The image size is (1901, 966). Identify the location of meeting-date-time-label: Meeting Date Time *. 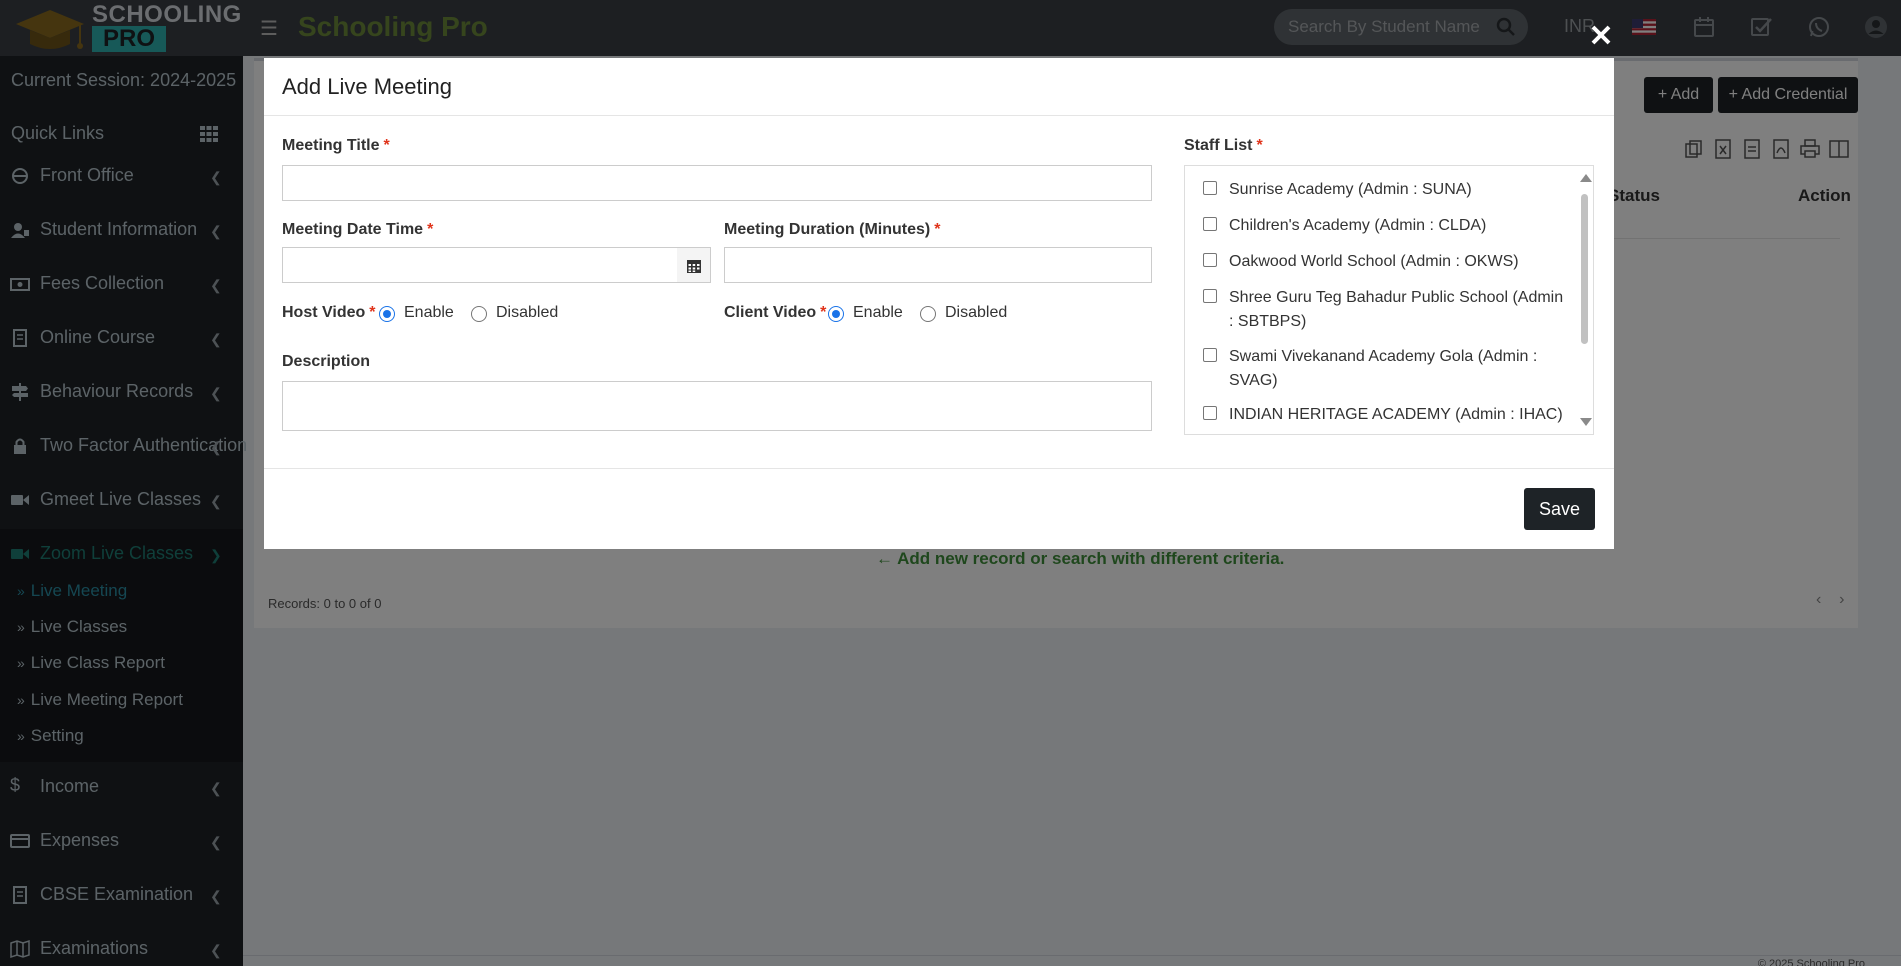
(357, 230).